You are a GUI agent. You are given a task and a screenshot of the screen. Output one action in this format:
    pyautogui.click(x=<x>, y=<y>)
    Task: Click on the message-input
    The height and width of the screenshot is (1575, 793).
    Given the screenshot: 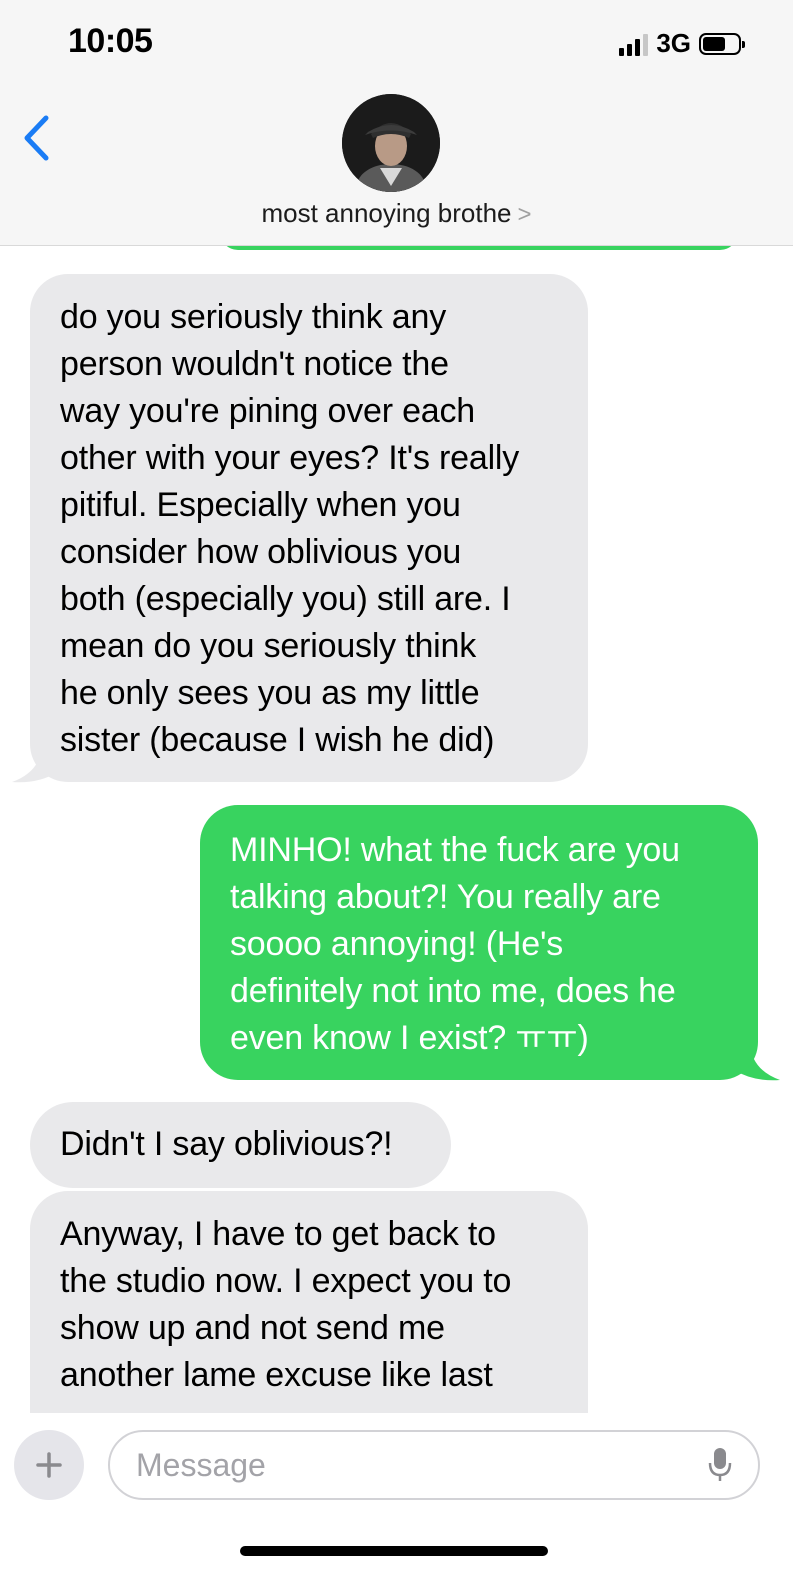 What is the action you would take?
    pyautogui.click(x=420, y=1465)
    